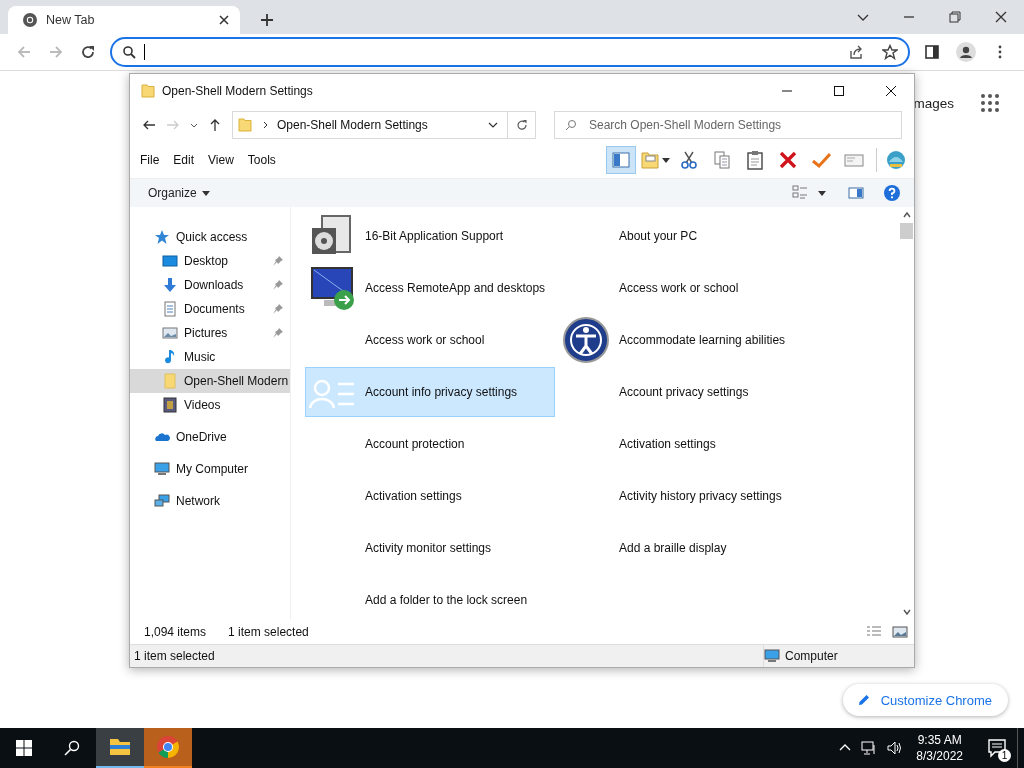 This screenshot has height=768, width=1024. Describe the element at coordinates (702, 340) in the screenshot. I see `item-label: Accommodate learning abilities` at that location.